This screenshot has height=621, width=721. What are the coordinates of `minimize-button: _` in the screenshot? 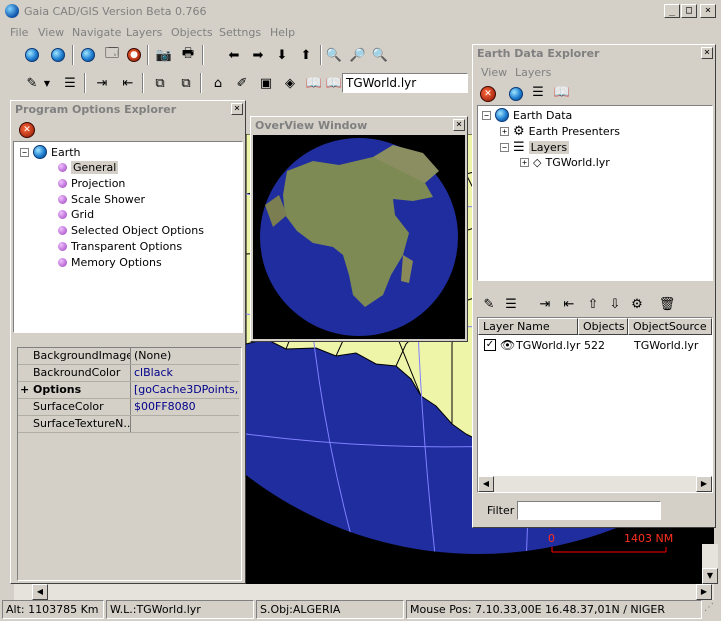 It's located at (672, 11).